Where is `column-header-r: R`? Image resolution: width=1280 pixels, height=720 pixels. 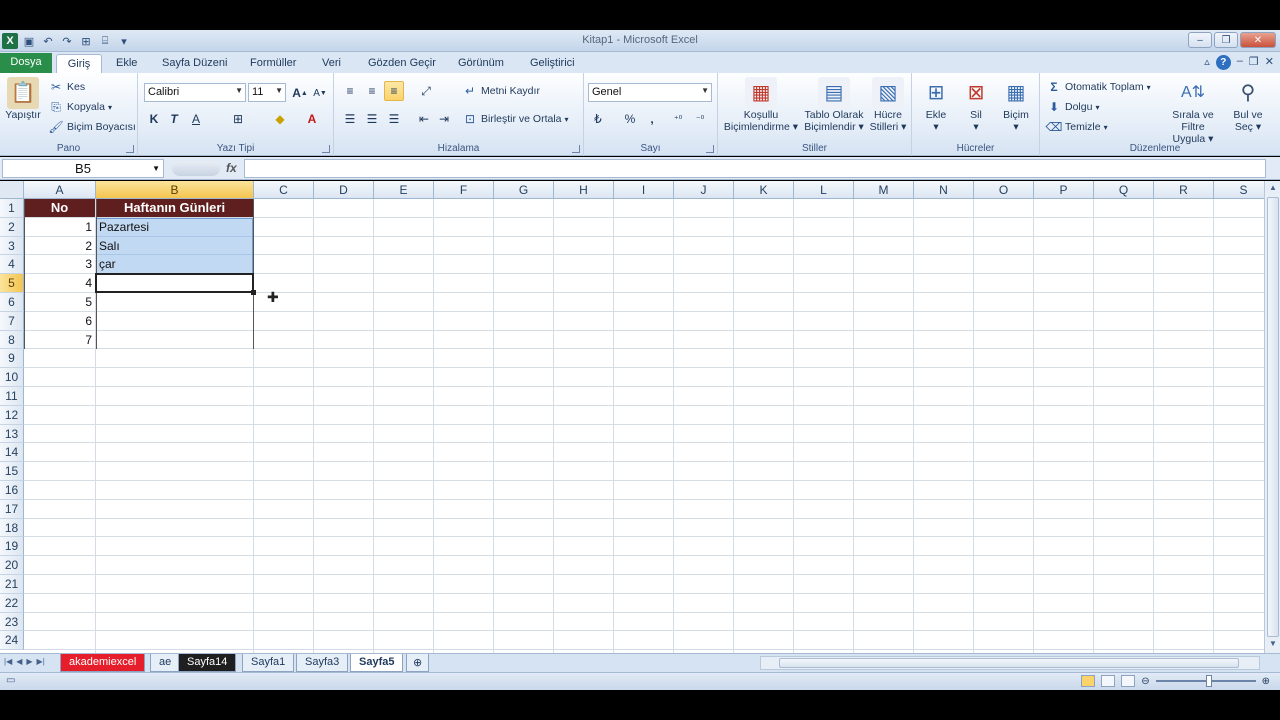 column-header-r: R is located at coordinates (1184, 190).